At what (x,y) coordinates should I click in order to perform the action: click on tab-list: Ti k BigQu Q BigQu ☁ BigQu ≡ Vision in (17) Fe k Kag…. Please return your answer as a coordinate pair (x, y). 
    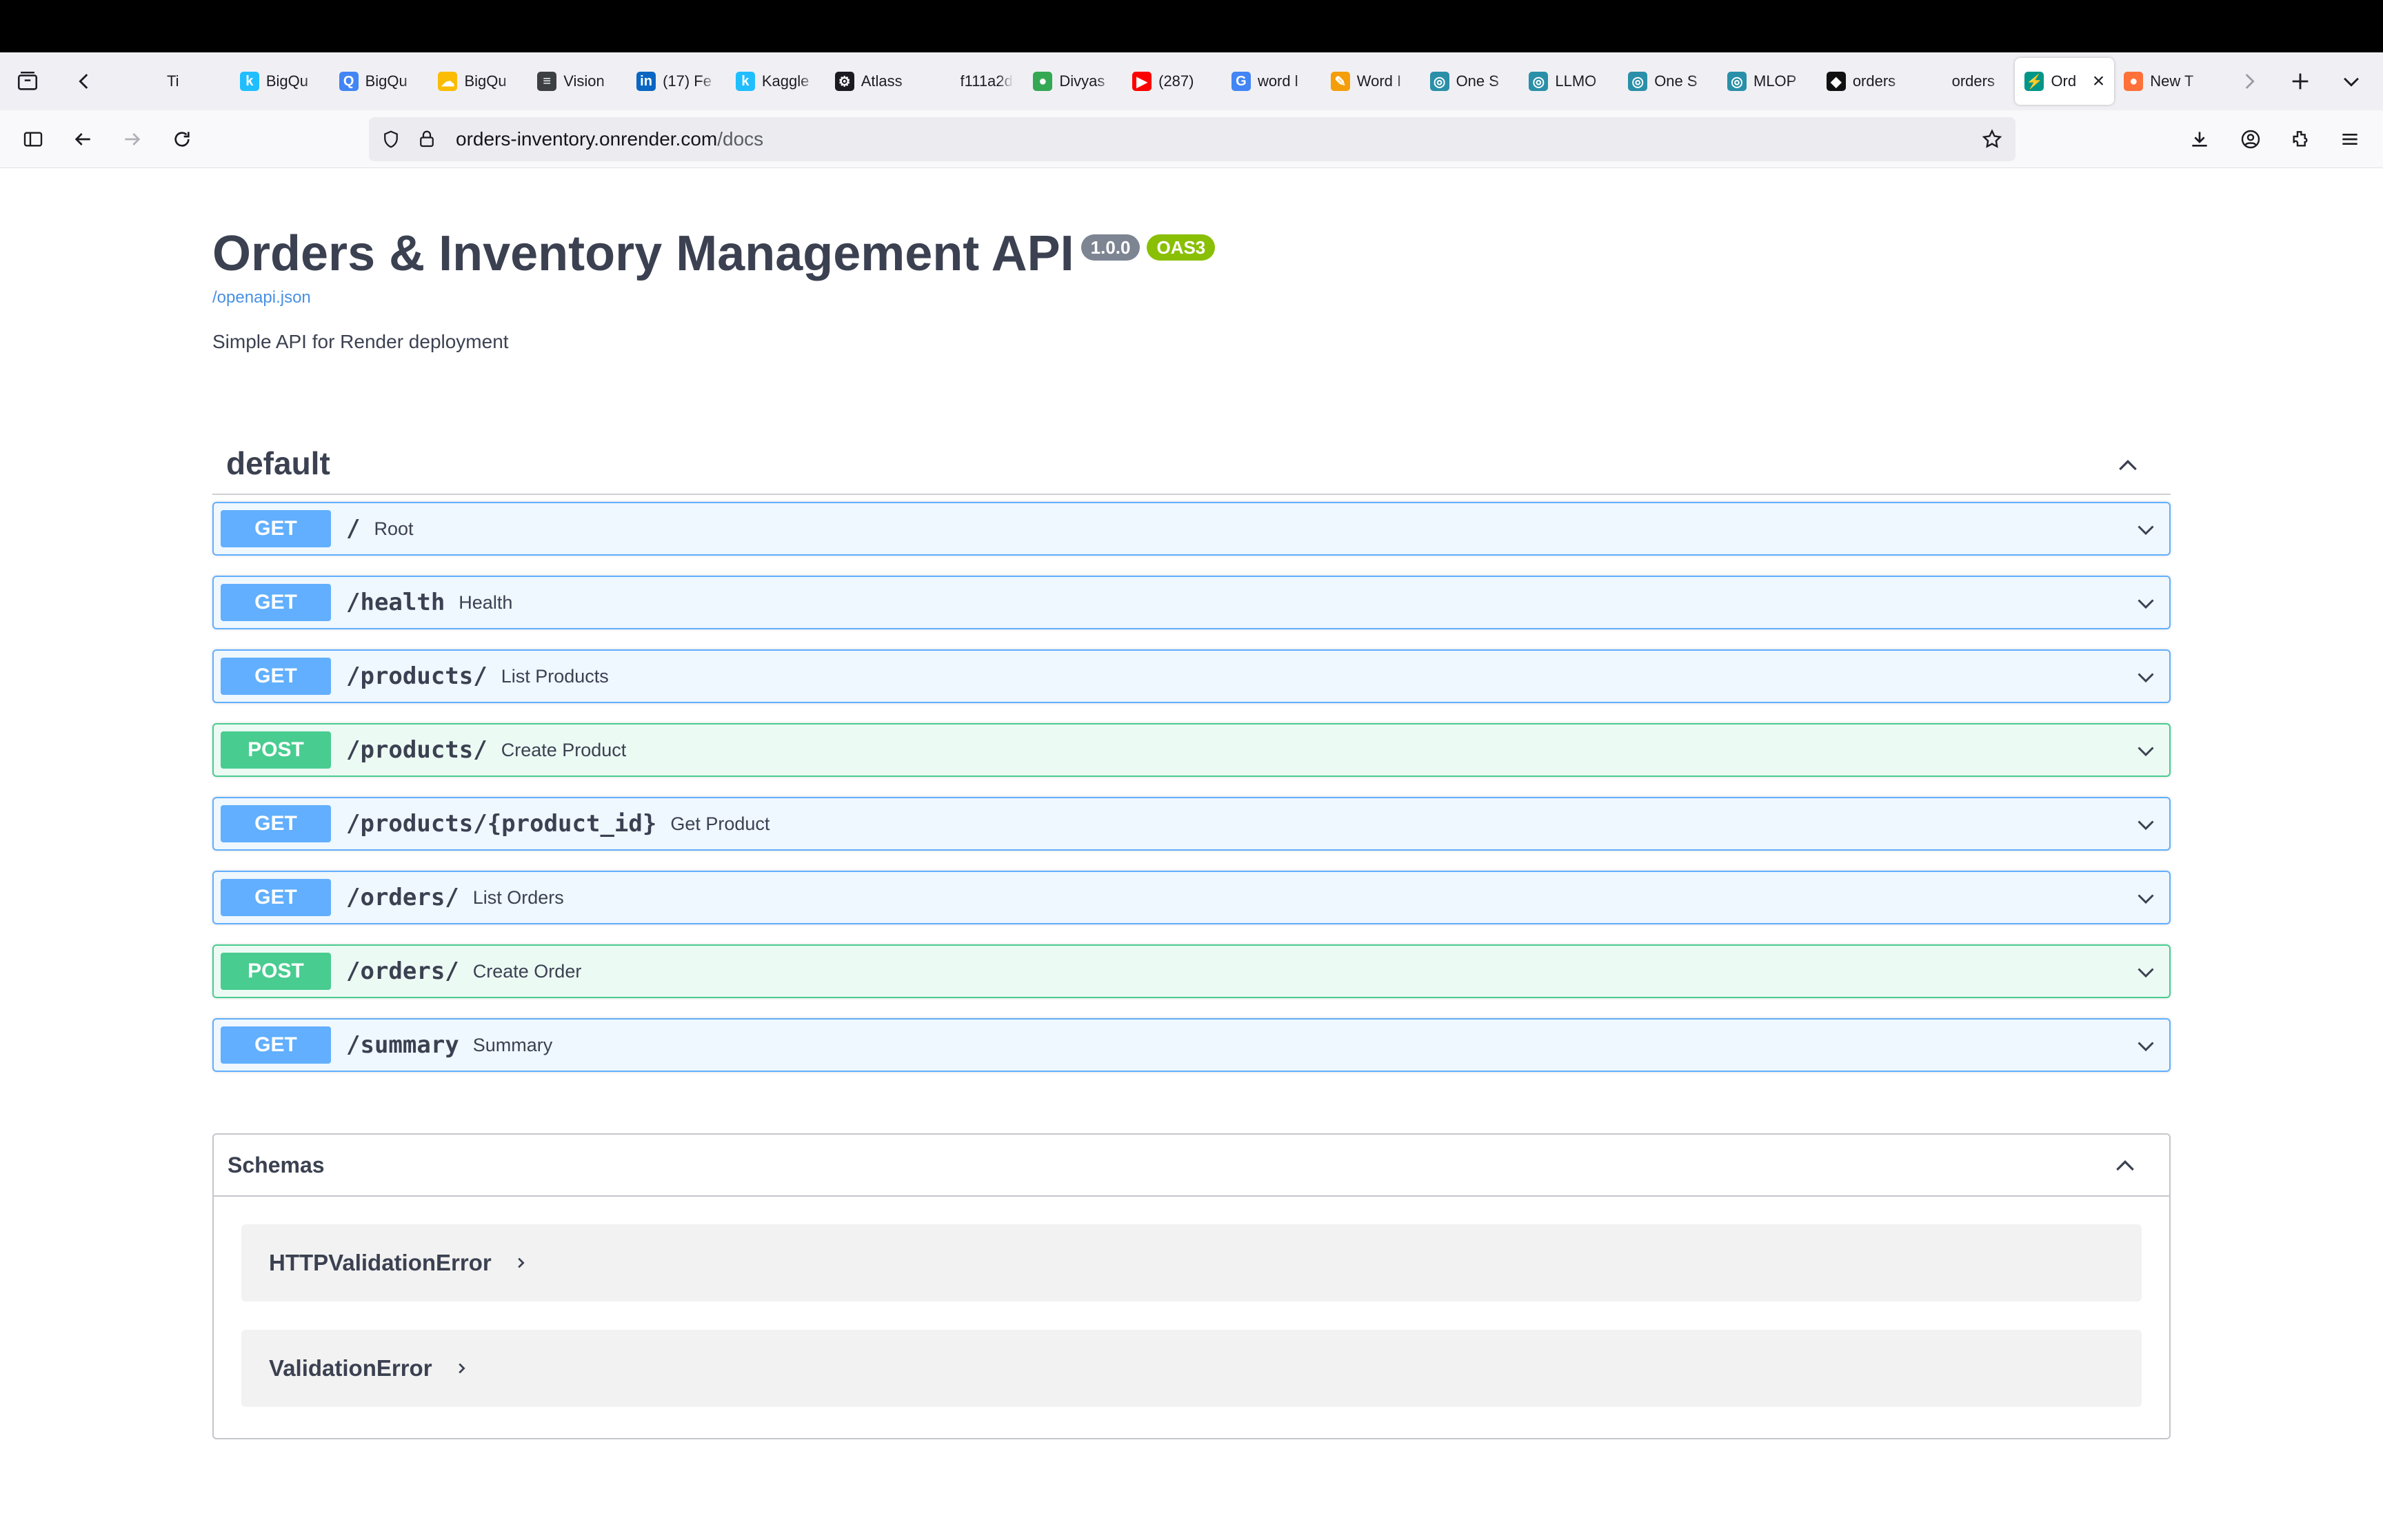
    Looking at the image, I should click on (1172, 82).